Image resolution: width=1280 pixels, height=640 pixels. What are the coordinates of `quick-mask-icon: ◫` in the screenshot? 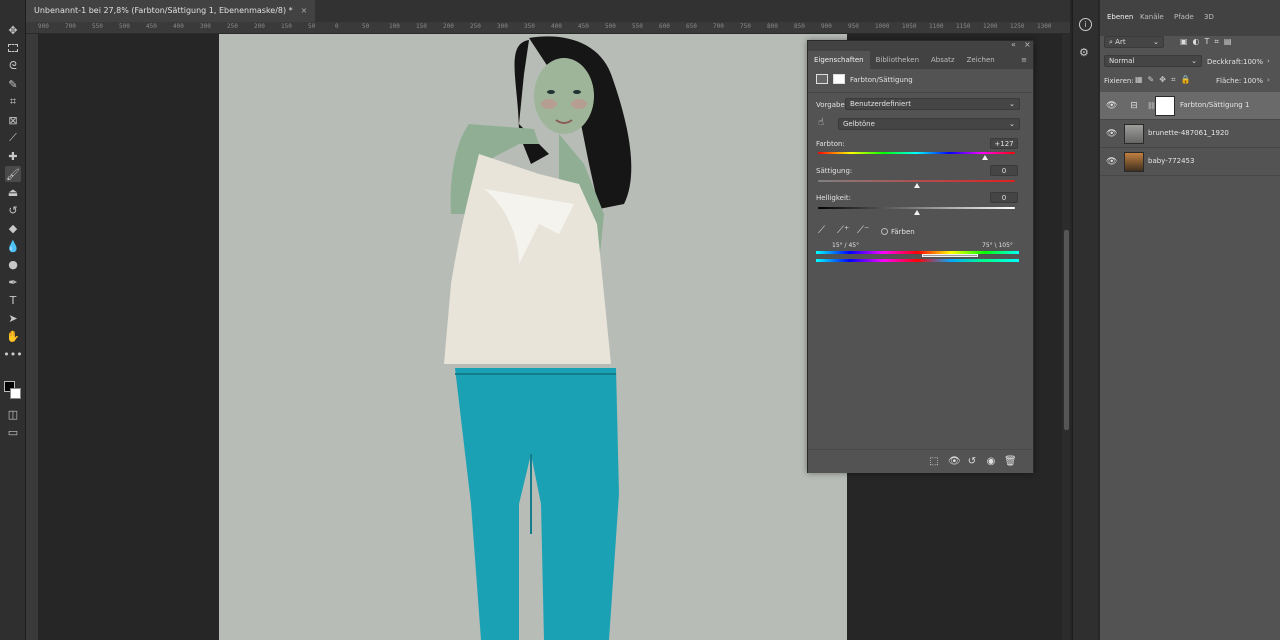 It's located at (13, 414).